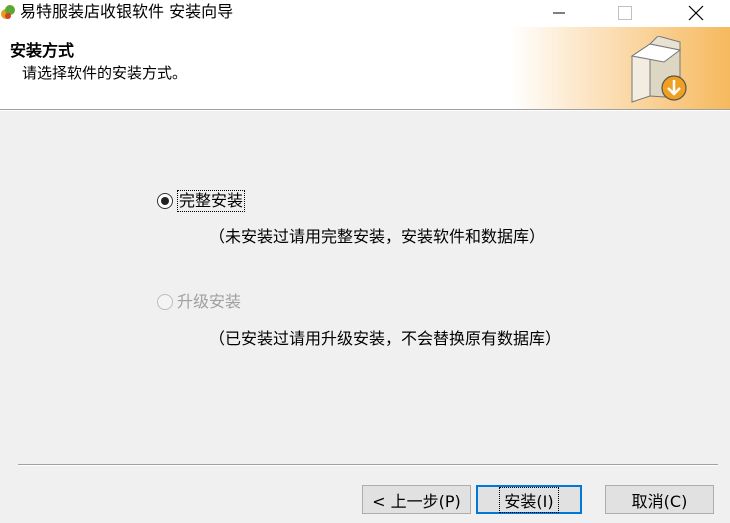 Image resolution: width=730 pixels, height=523 pixels. What do you see at coordinates (365, 13) in the screenshot?
I see `title-bar: 易特服装店收银软件 安装向导` at bounding box center [365, 13].